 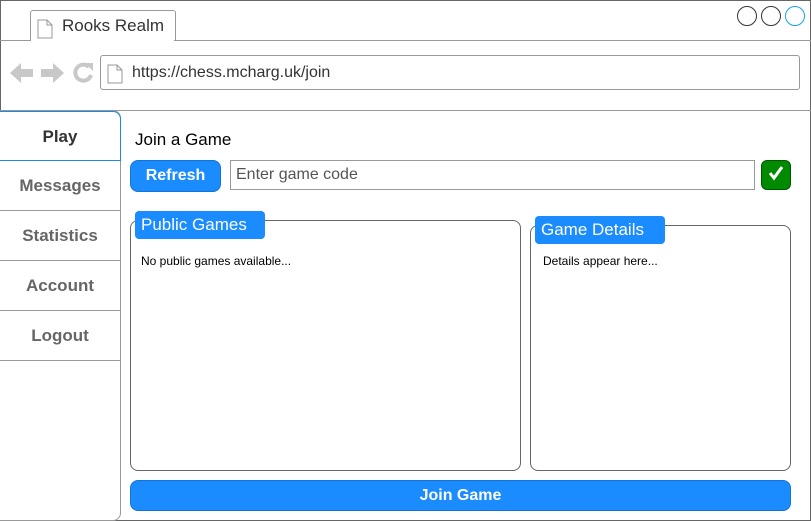 What do you see at coordinates (231, 72) in the screenshot?
I see `url-text: https://chess.mcharg.uk/join` at bounding box center [231, 72].